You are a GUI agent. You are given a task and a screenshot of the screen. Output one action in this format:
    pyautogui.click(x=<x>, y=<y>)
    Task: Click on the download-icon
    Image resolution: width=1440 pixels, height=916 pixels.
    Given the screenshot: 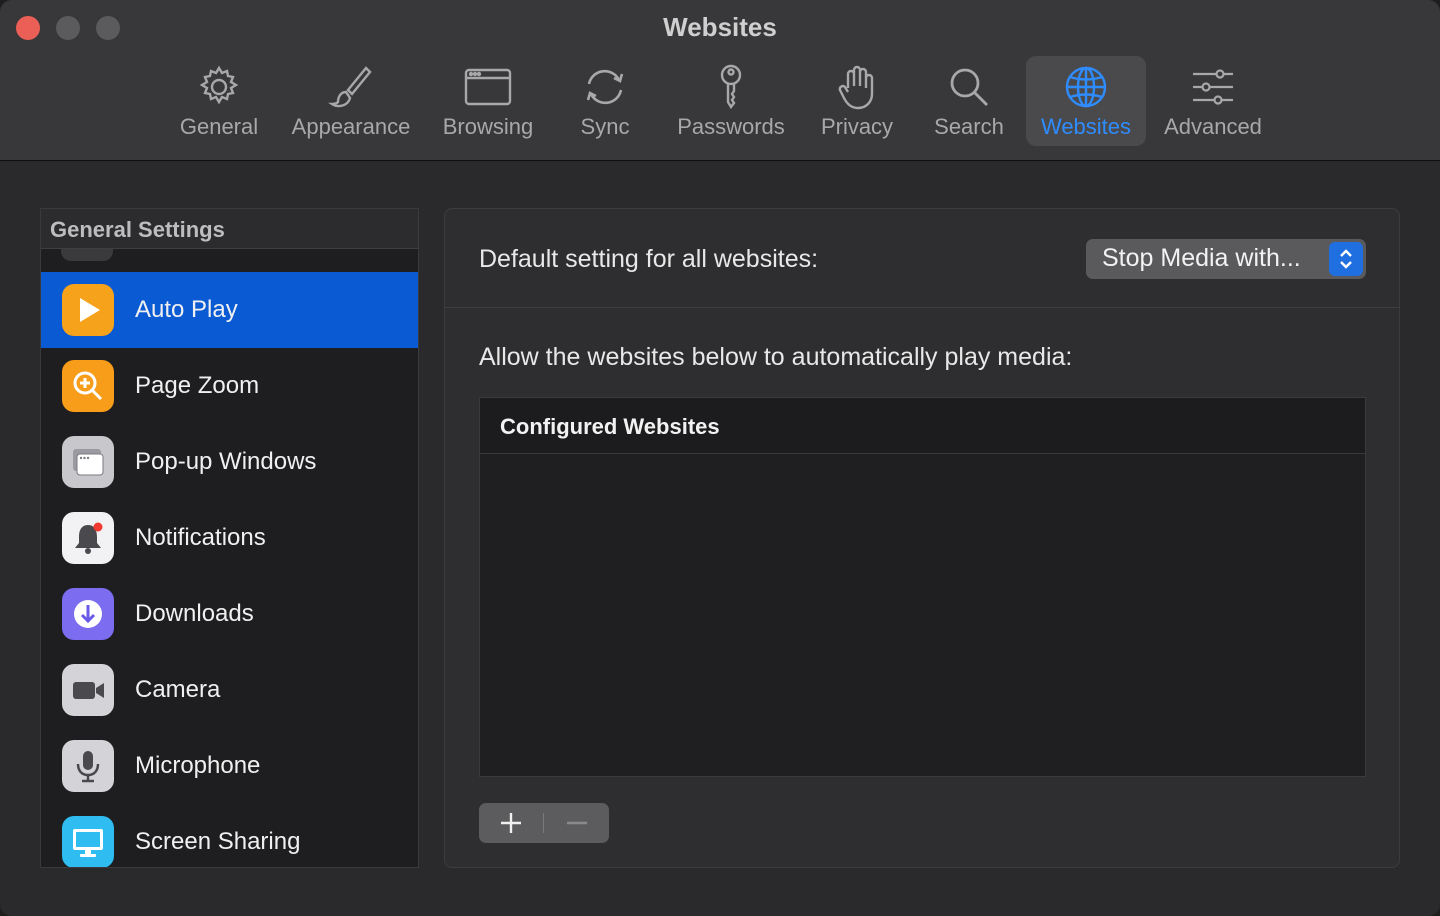 What is the action you would take?
    pyautogui.click(x=88, y=614)
    